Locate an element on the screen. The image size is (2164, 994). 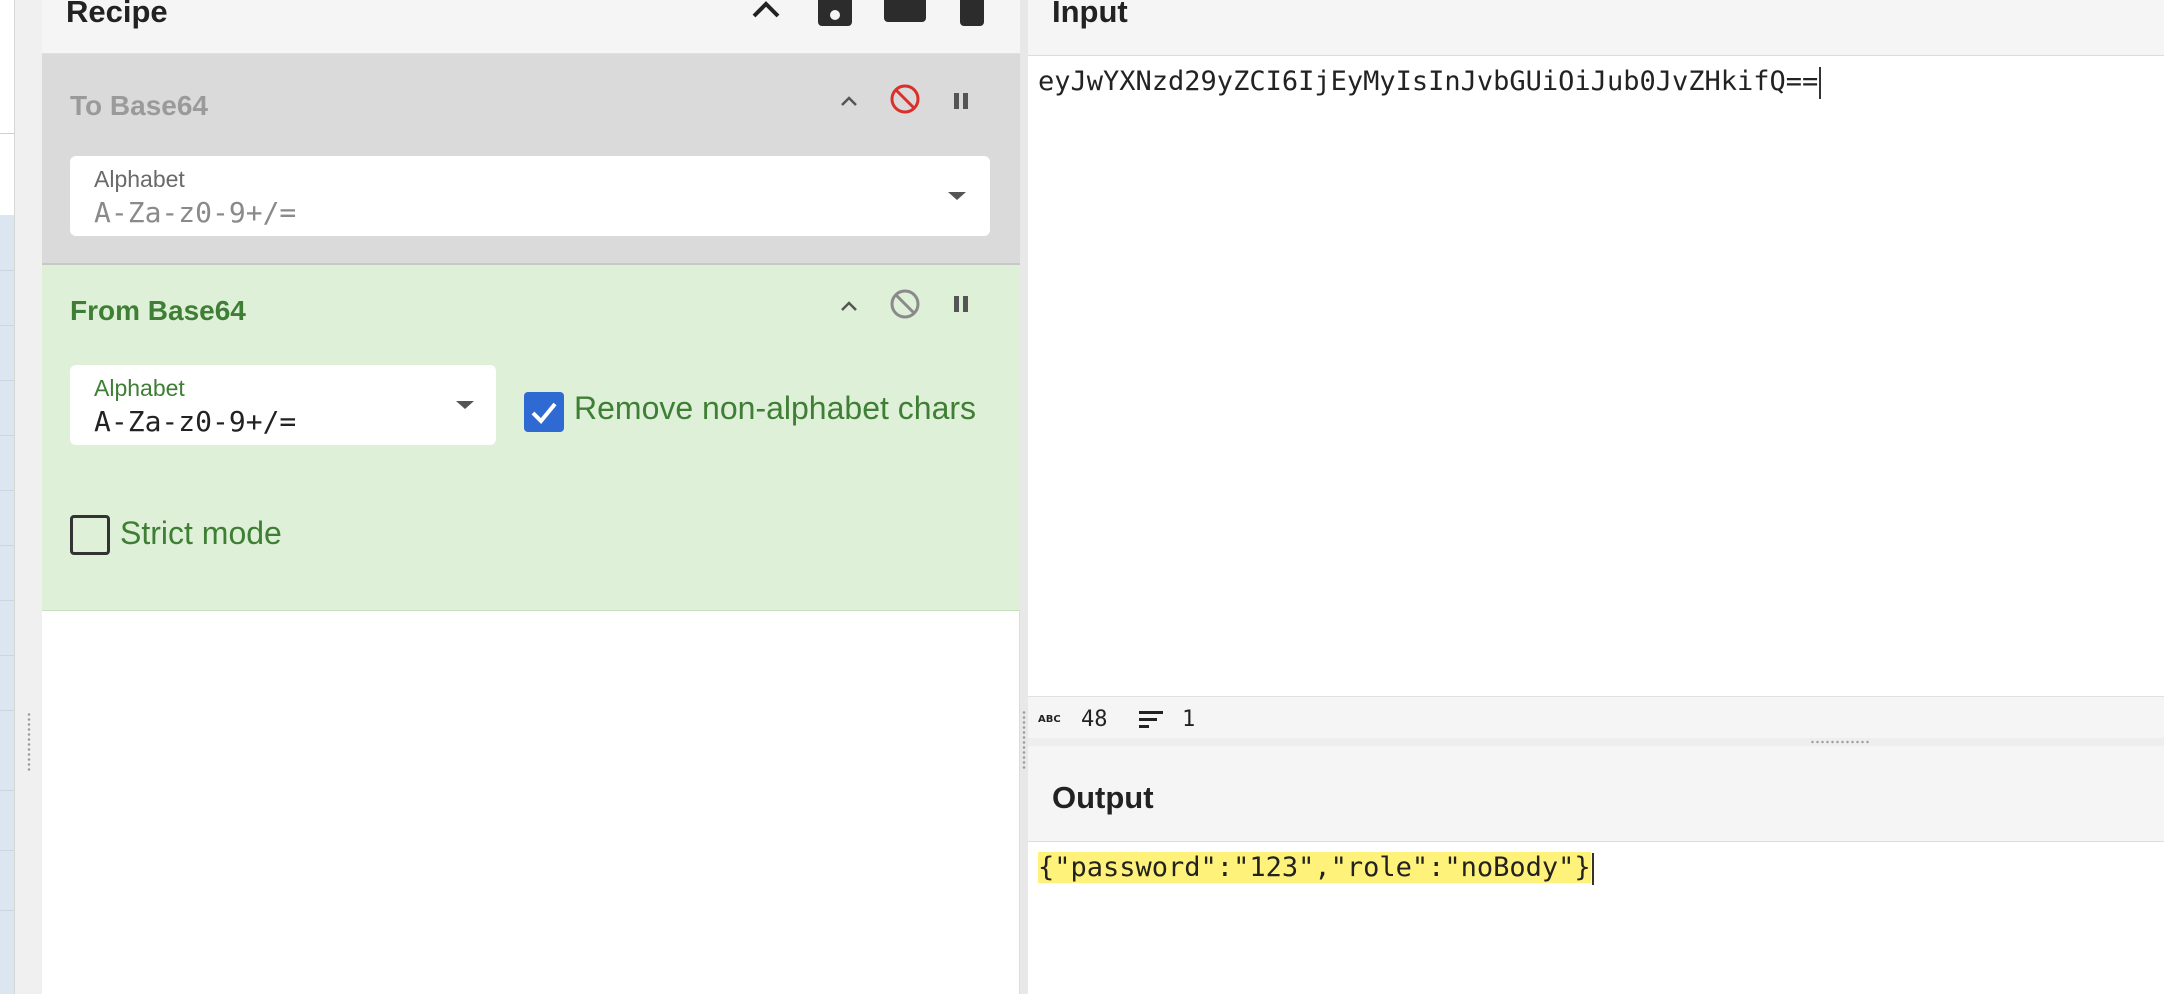
line-count: 1 is located at coordinates (1189, 719).